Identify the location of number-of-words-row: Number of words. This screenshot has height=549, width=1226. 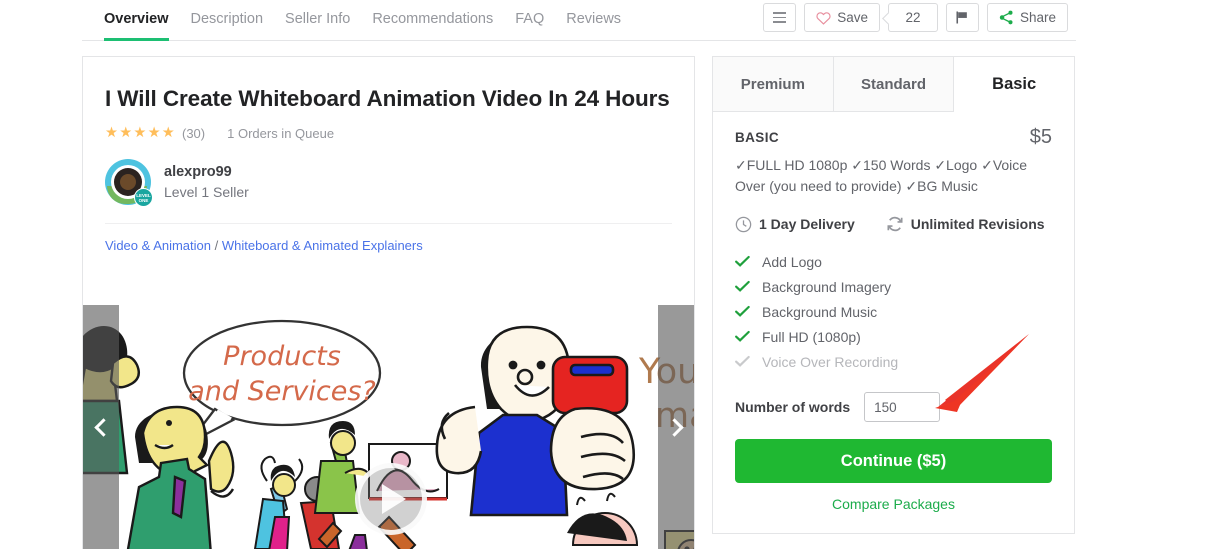
(893, 407).